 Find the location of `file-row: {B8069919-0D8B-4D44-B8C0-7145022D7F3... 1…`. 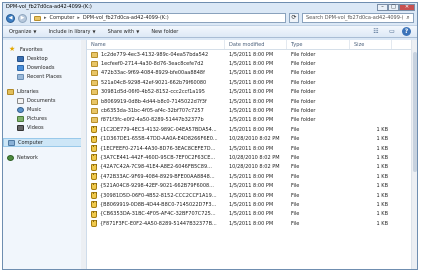

file-row: {B8069919-0D8B-4D44-B8C0-7145022D7F3... 1… is located at coordinates (252, 204).